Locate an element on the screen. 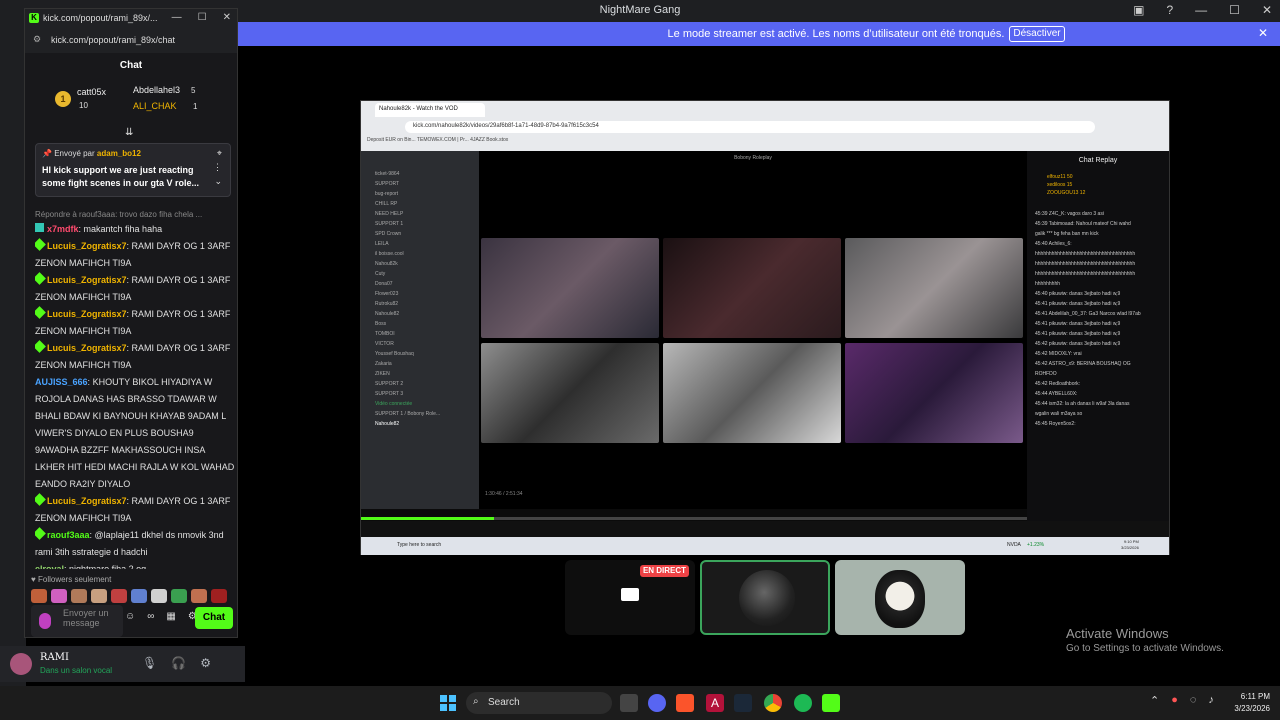  replay-top-count: 12 is located at coordinates (1082, 193).